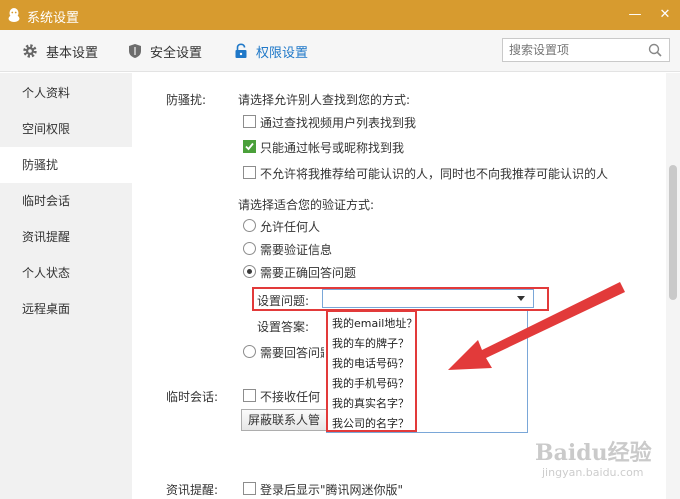  Describe the element at coordinates (283, 327) in the screenshot. I see `set-answer-label: 设置答案:` at that location.